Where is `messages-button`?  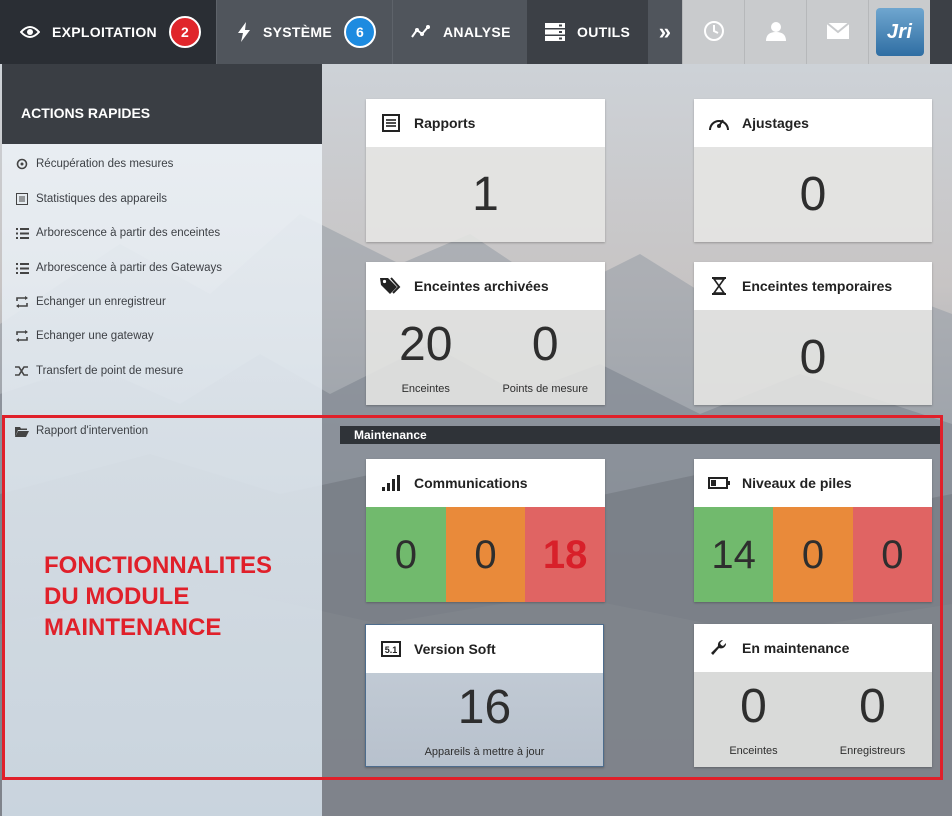
messages-button is located at coordinates (837, 32).